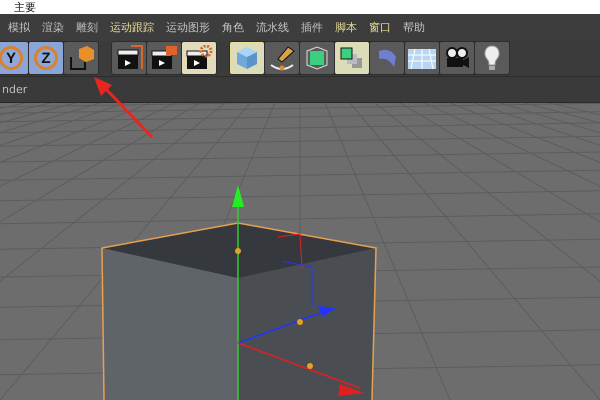 This screenshot has width=600, height=400. I want to click on axis-letter-icon: Z, so click(46, 58).